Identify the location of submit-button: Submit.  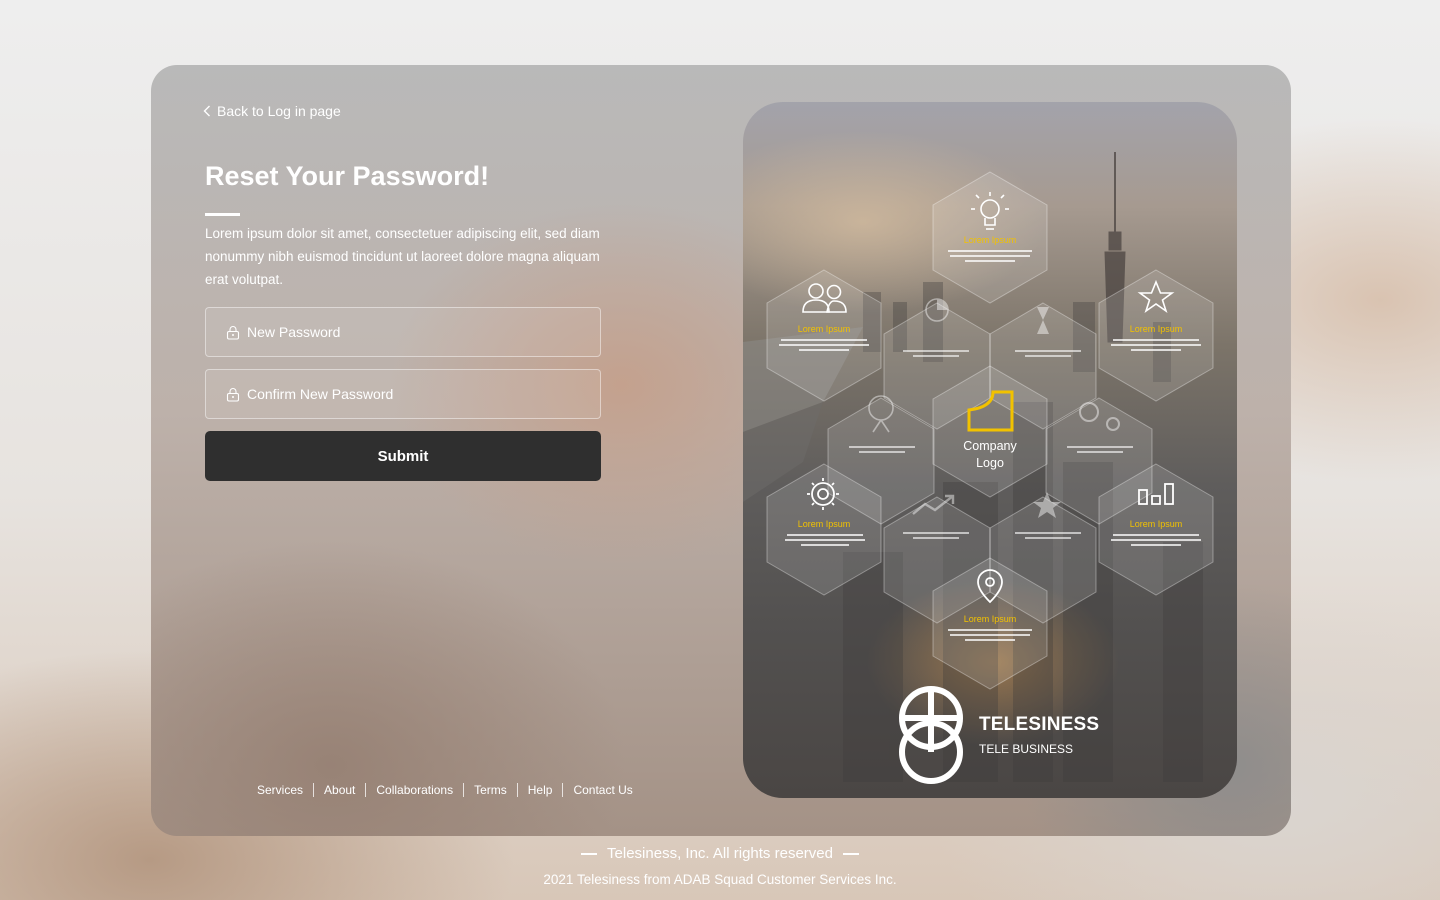
(403, 456).